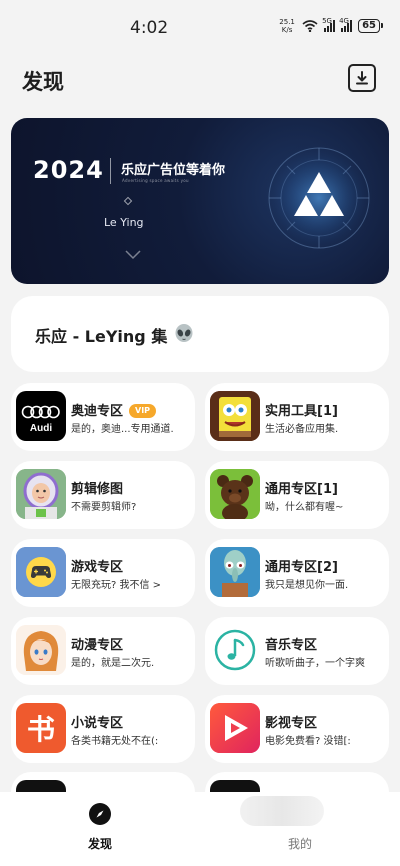  I want to click on tab-label: 我的, so click(299, 844).